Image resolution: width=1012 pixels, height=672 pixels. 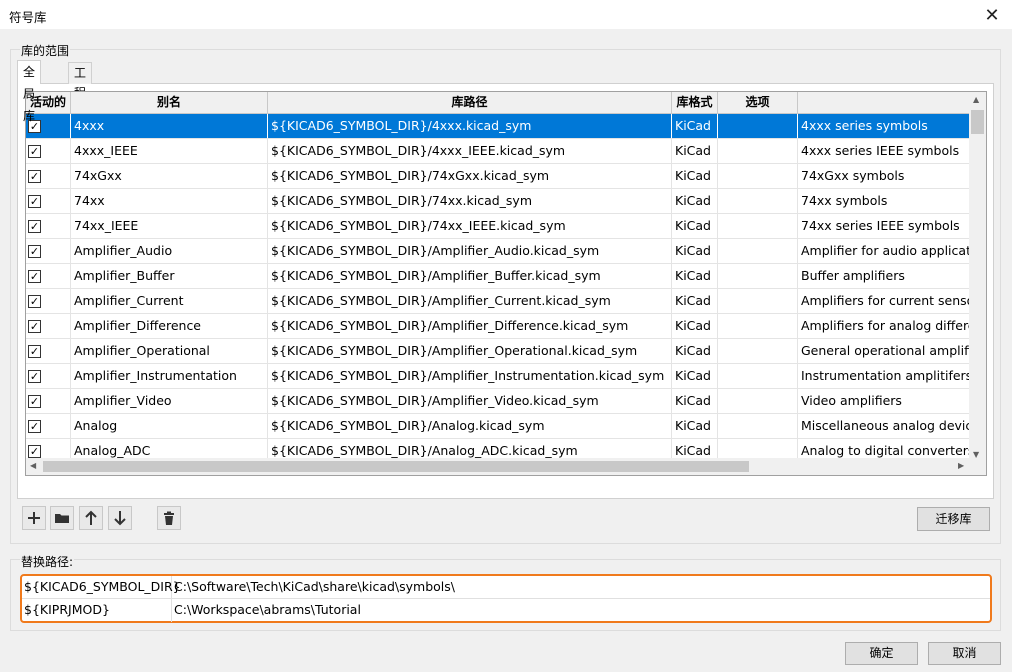 I want to click on scroll-left-arrow-icon: ◀, so click(x=33, y=465).